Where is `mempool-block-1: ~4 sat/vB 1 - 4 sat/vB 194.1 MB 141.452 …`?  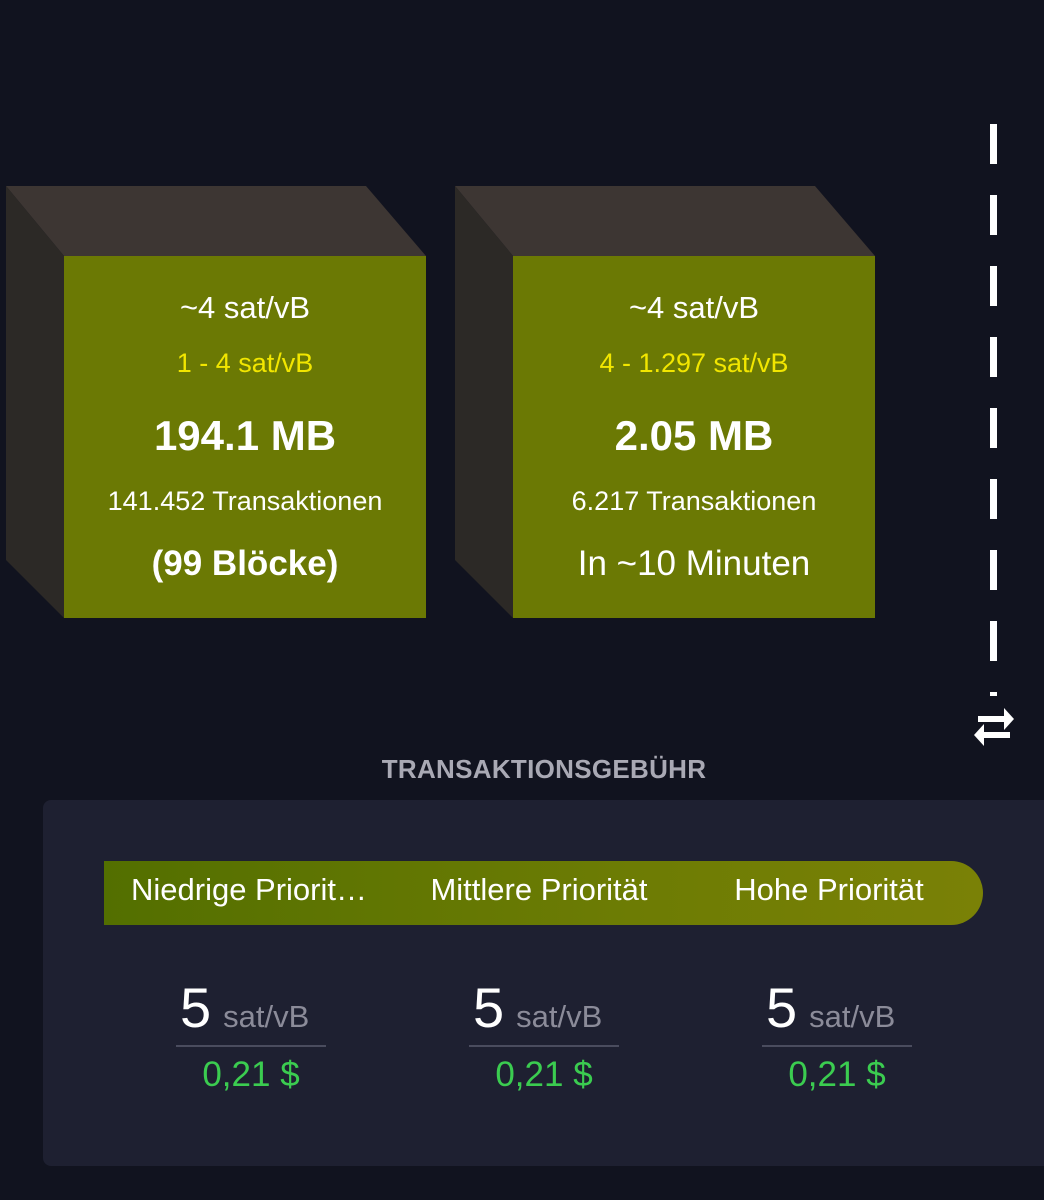
mempool-block-1: ~4 sat/vB 1 - 4 sat/vB 194.1 MB 141.452 … is located at coordinates (216, 402).